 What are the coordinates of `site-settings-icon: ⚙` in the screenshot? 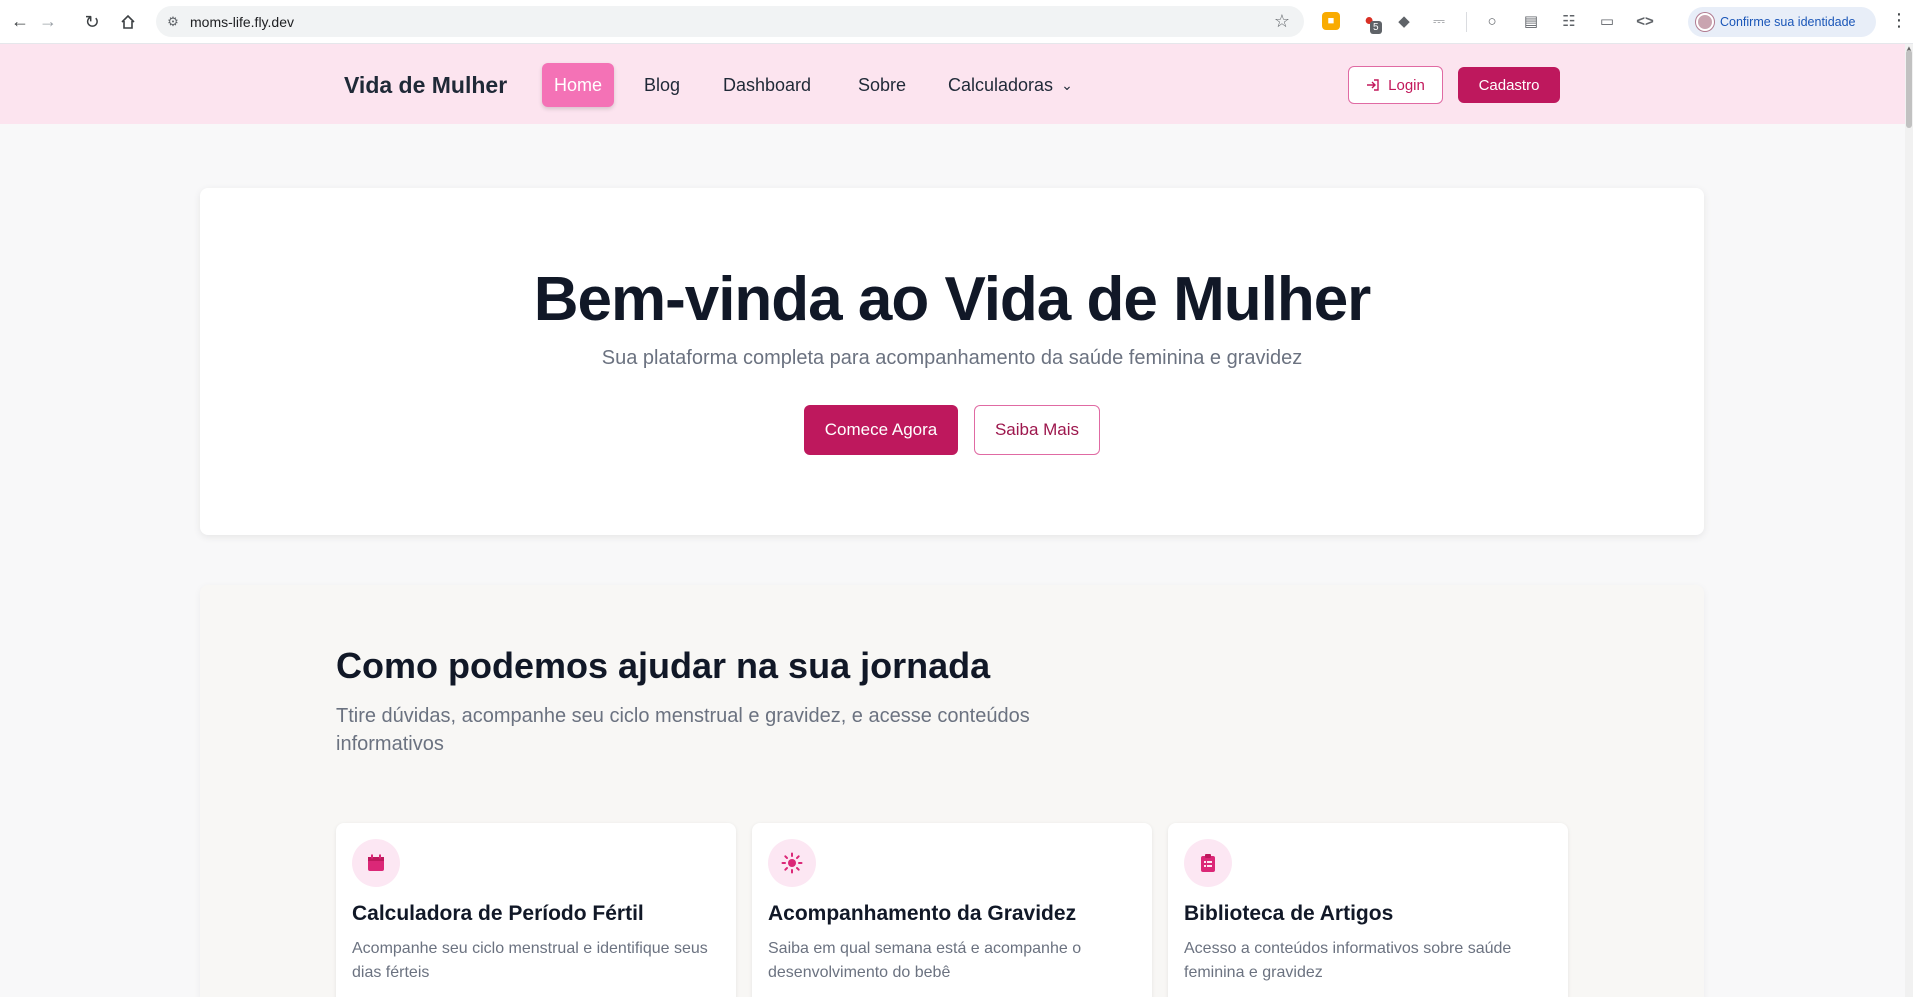 It's located at (173, 22).